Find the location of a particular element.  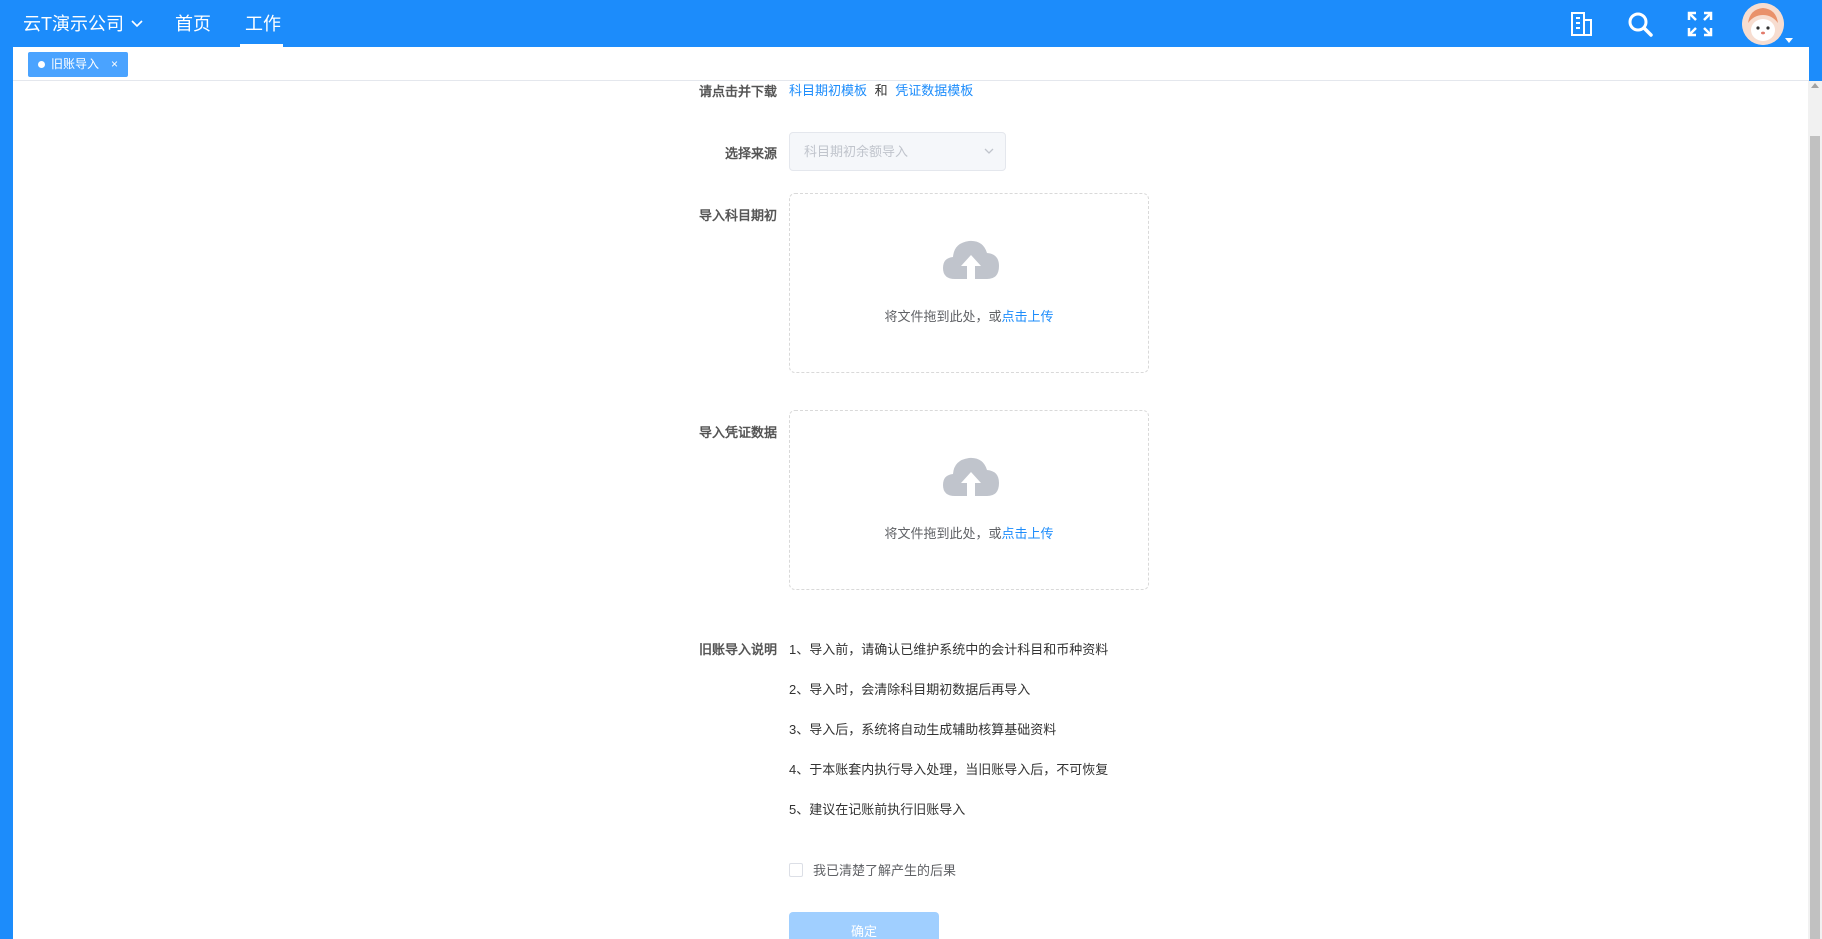

source-label: 选择来源 is located at coordinates (750, 153).